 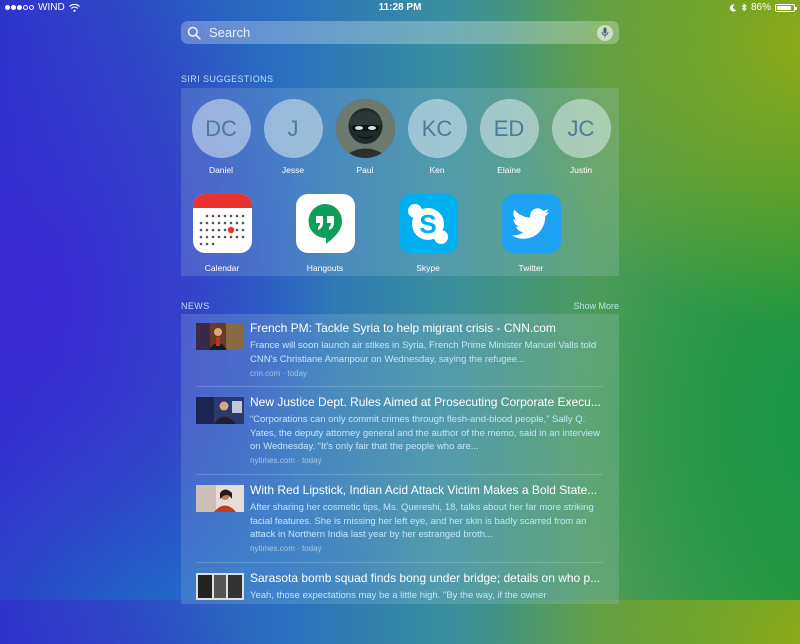 I want to click on avatar-photo, so click(x=365, y=128).